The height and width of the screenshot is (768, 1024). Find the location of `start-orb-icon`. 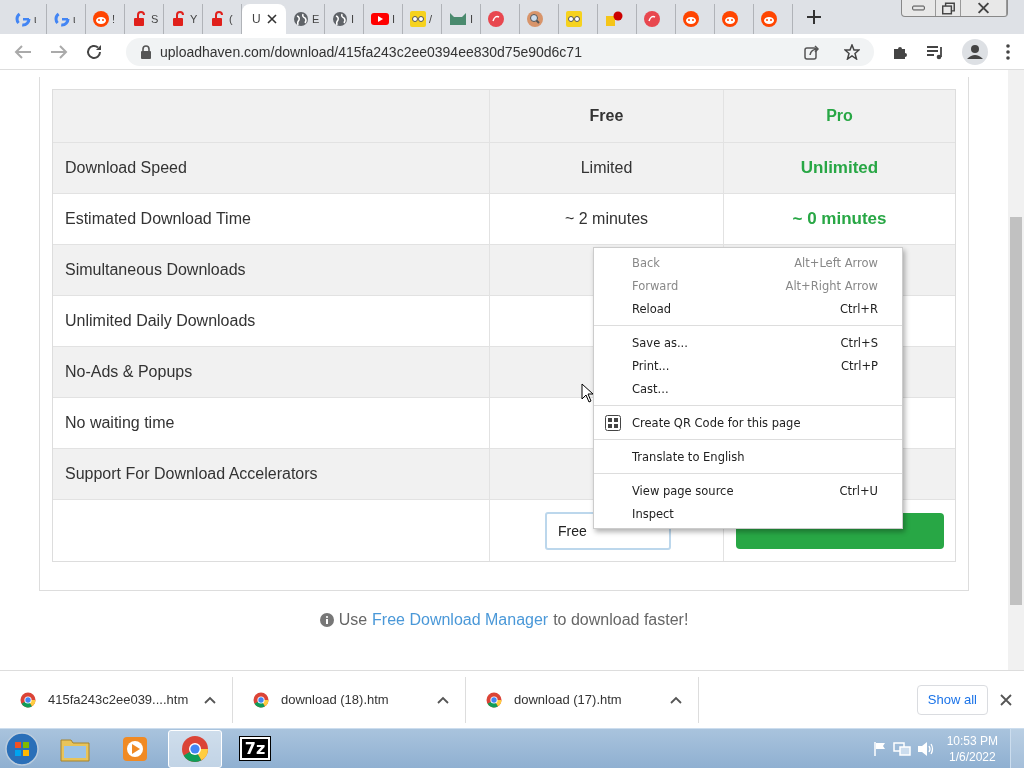

start-orb-icon is located at coordinates (22, 748).